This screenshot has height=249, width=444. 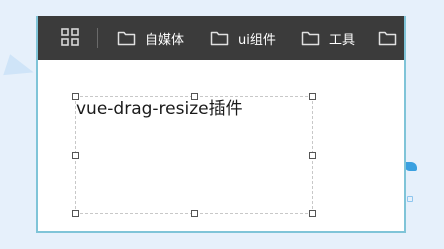 What do you see at coordinates (75, 213) in the screenshot?
I see `resize-handle-bottom-left` at bounding box center [75, 213].